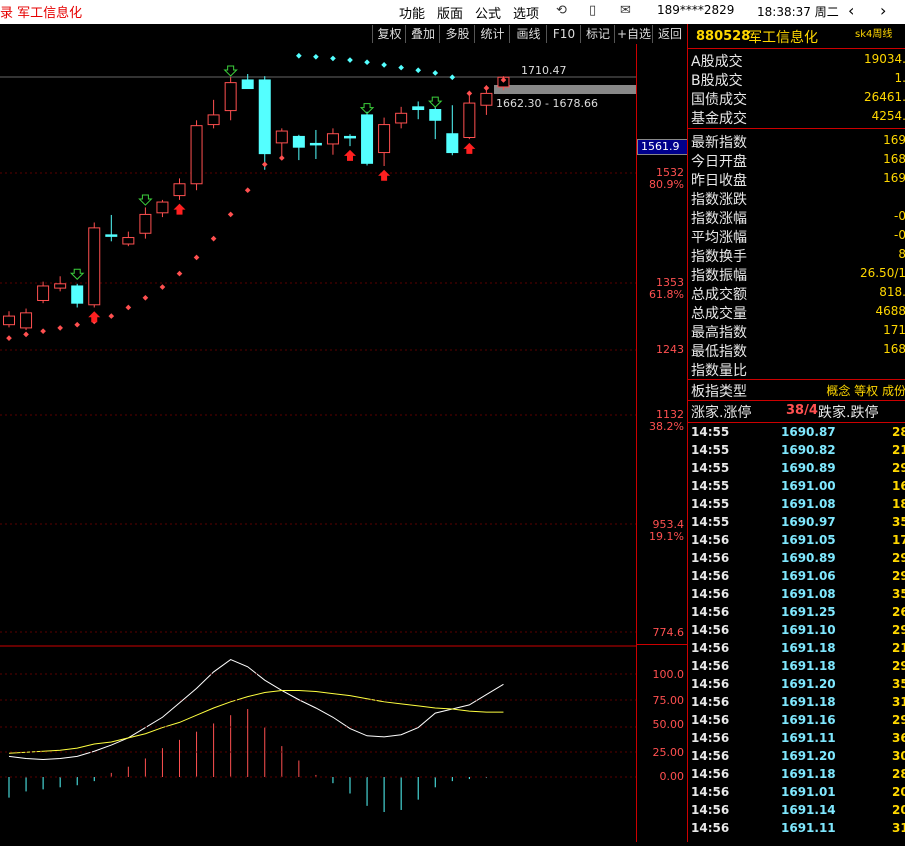 This screenshot has width=905, height=846. I want to click on multi-stock-button: 多股, so click(457, 34).